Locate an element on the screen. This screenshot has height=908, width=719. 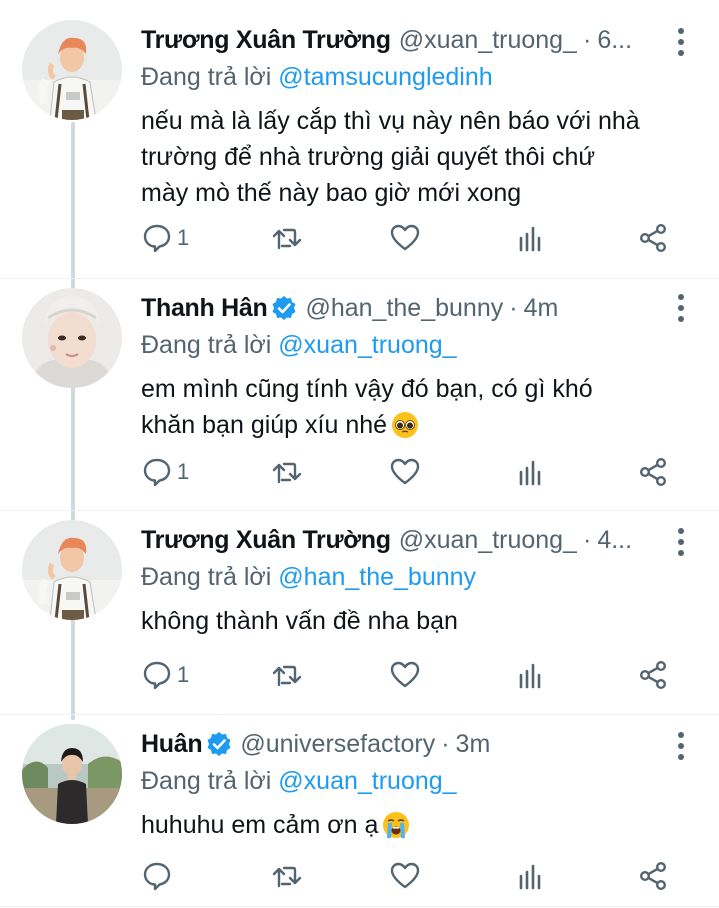
tweet-text-line: em mình cũng tính vậy đó bạn, có gì khó is located at coordinates (367, 389).